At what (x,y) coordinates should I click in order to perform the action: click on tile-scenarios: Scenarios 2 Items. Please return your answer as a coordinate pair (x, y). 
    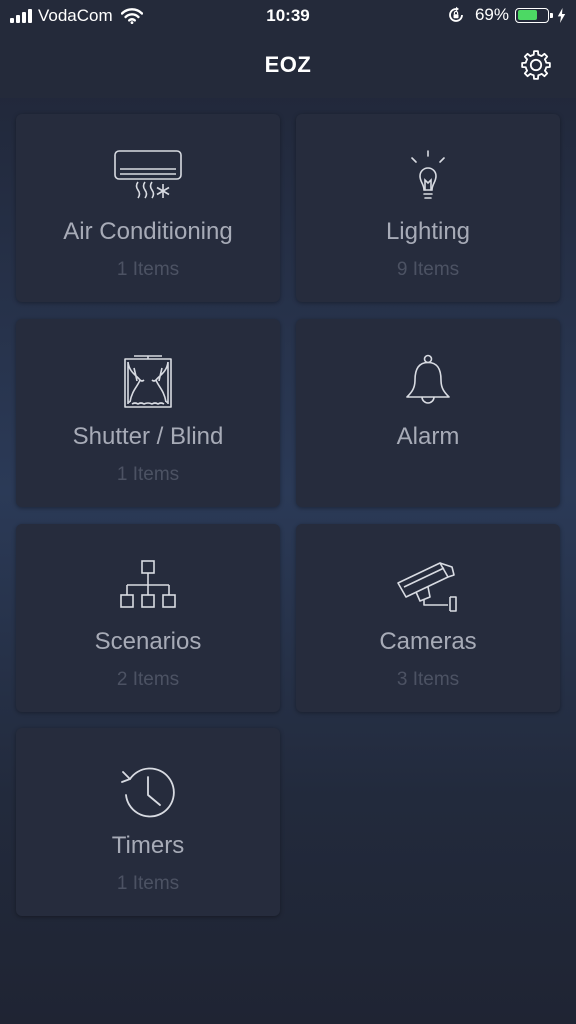
    Looking at the image, I should click on (148, 618).